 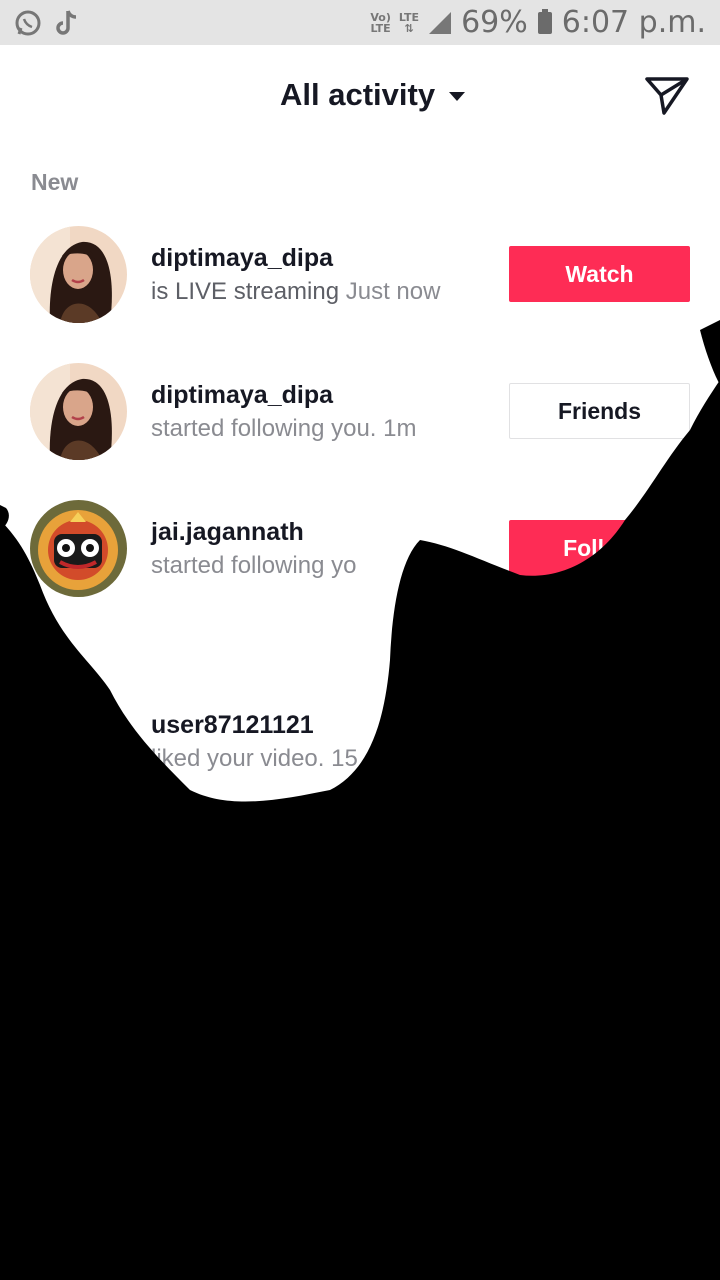 What do you see at coordinates (400, 428) in the screenshot?
I see `timestamp: 1m` at bounding box center [400, 428].